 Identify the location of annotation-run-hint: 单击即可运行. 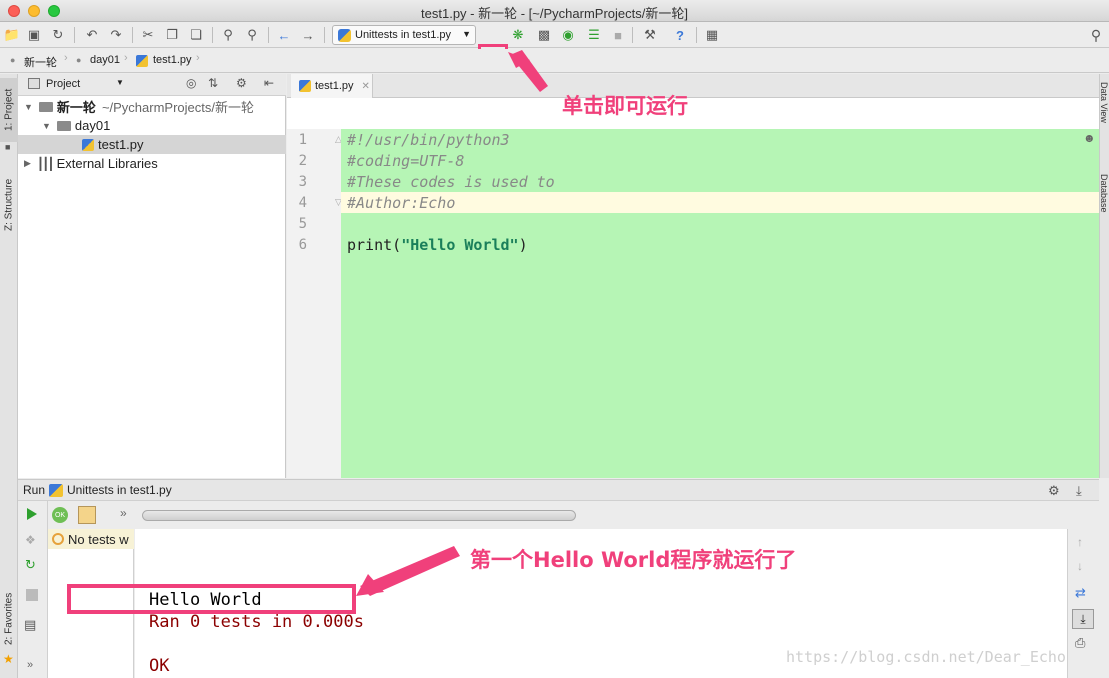
(625, 106).